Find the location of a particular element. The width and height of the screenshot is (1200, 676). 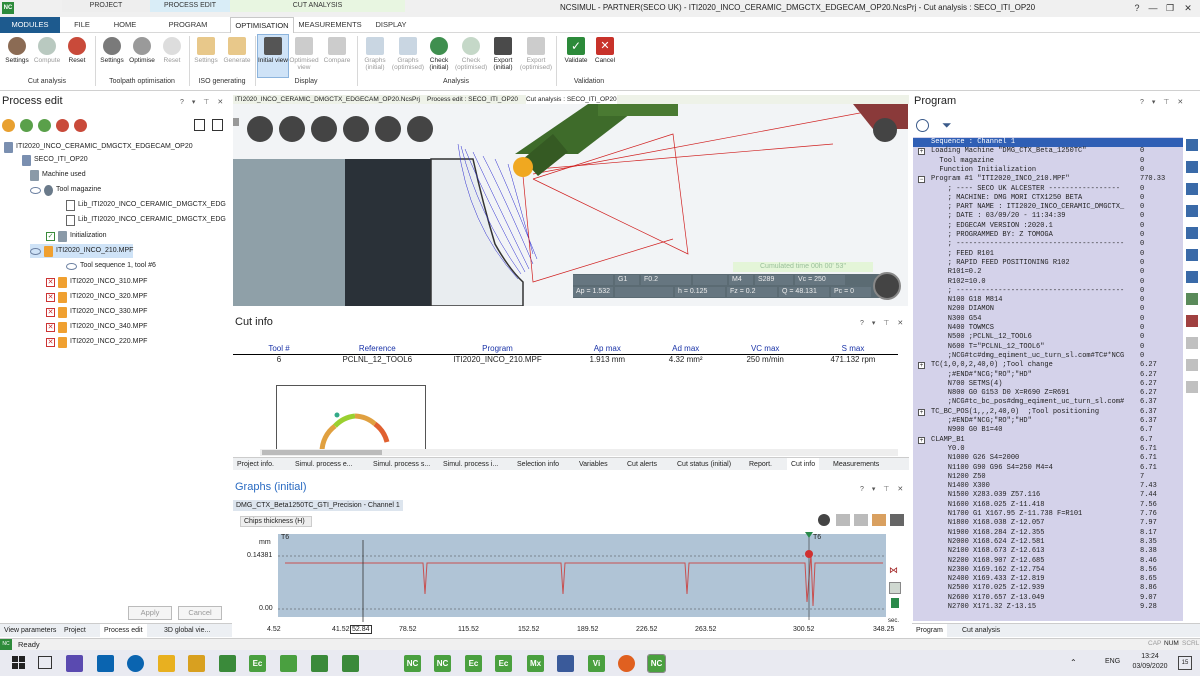

ncsimul-icon: NC is located at coordinates (442, 663).